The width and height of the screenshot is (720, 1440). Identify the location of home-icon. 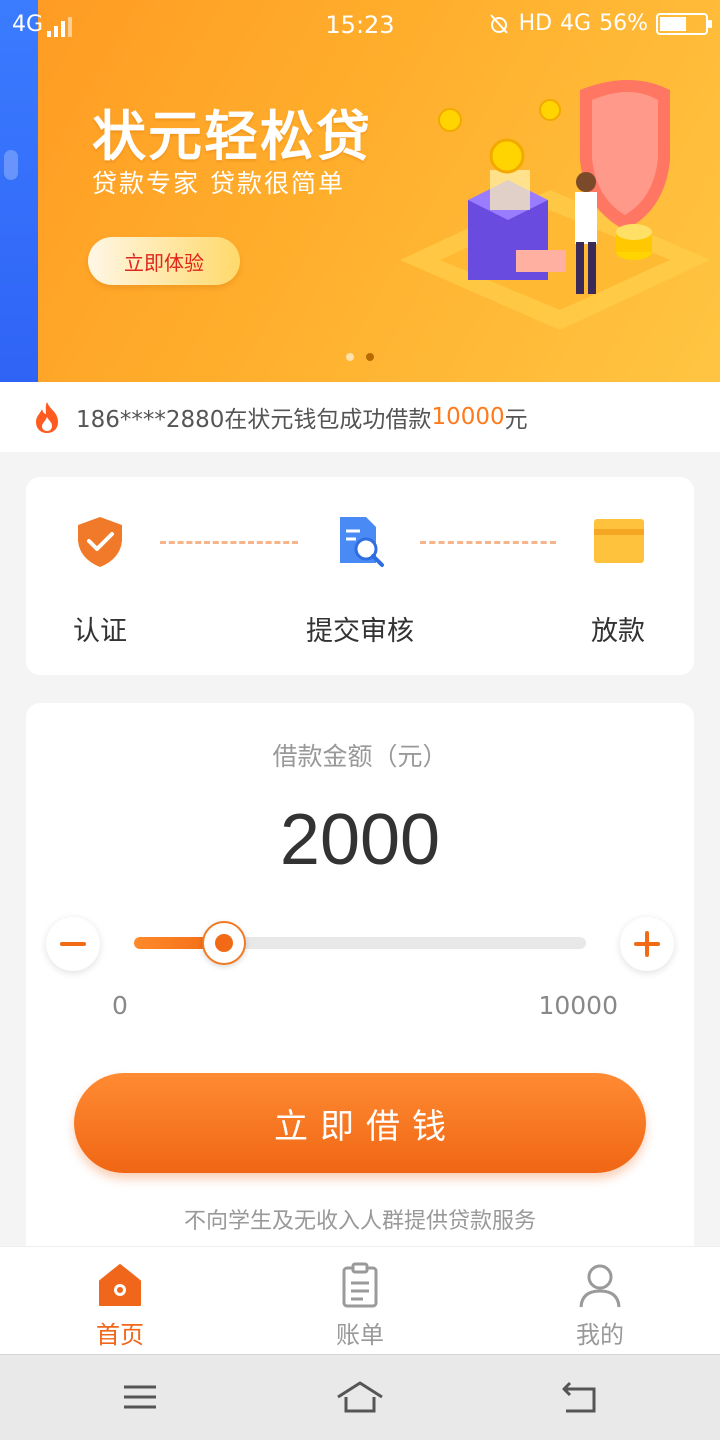
(120, 1285).